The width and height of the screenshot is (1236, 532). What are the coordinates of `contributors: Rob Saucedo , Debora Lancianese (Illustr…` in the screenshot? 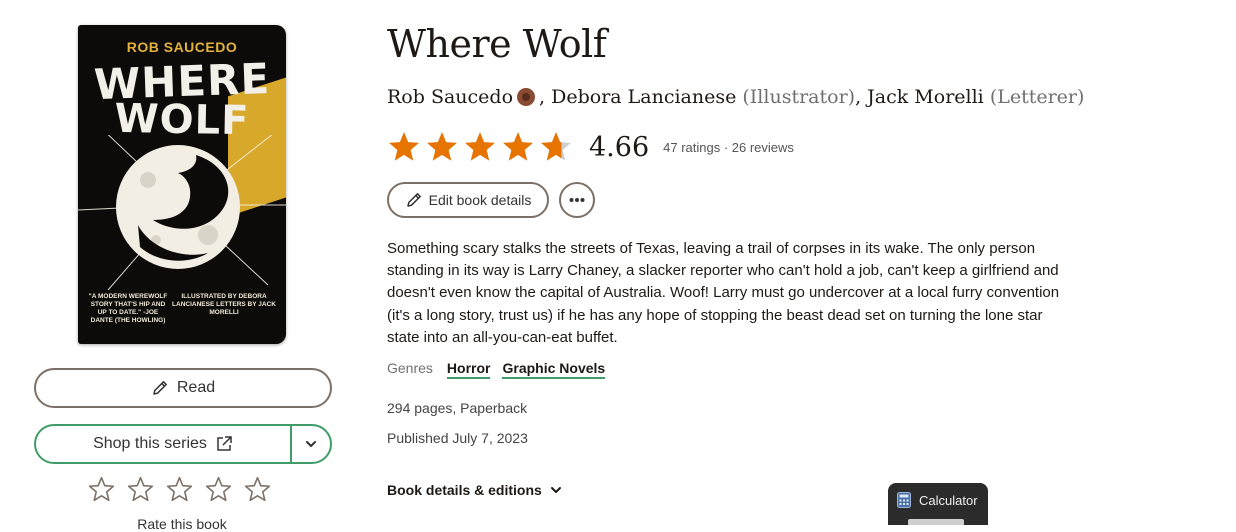 It's located at (735, 97).